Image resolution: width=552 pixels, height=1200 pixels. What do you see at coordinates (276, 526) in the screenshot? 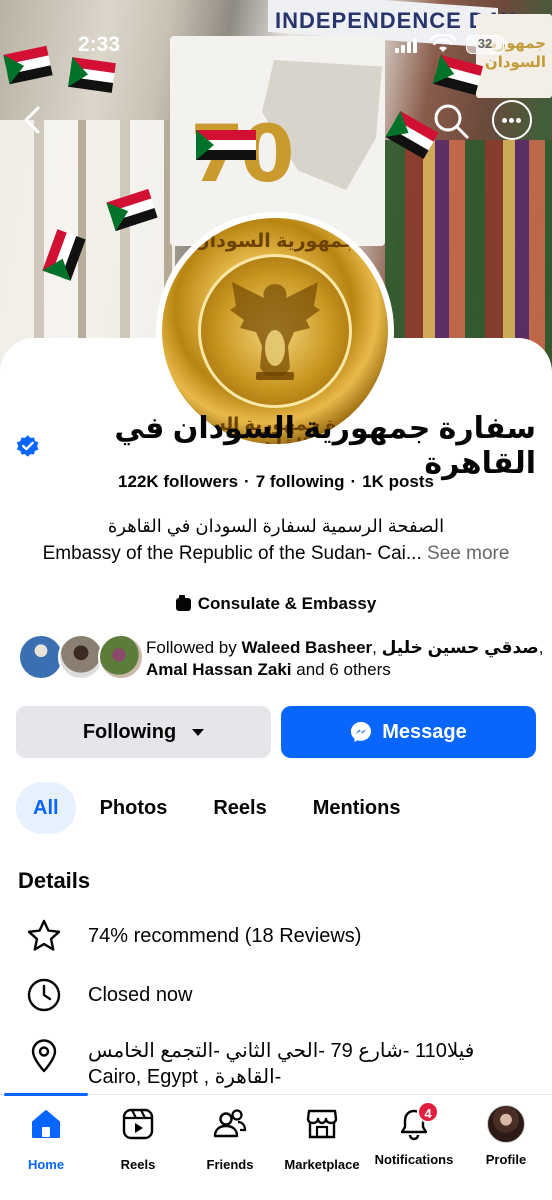
I see `bio-arabic: الصفحة الرسمية لسفارة السودان في القاهرة` at bounding box center [276, 526].